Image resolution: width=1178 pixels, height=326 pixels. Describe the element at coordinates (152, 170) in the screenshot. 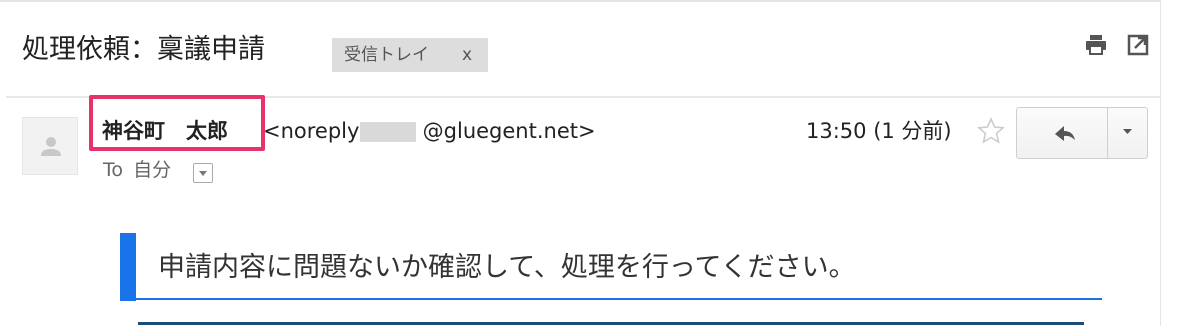

I see `recipient-name: 自分` at that location.